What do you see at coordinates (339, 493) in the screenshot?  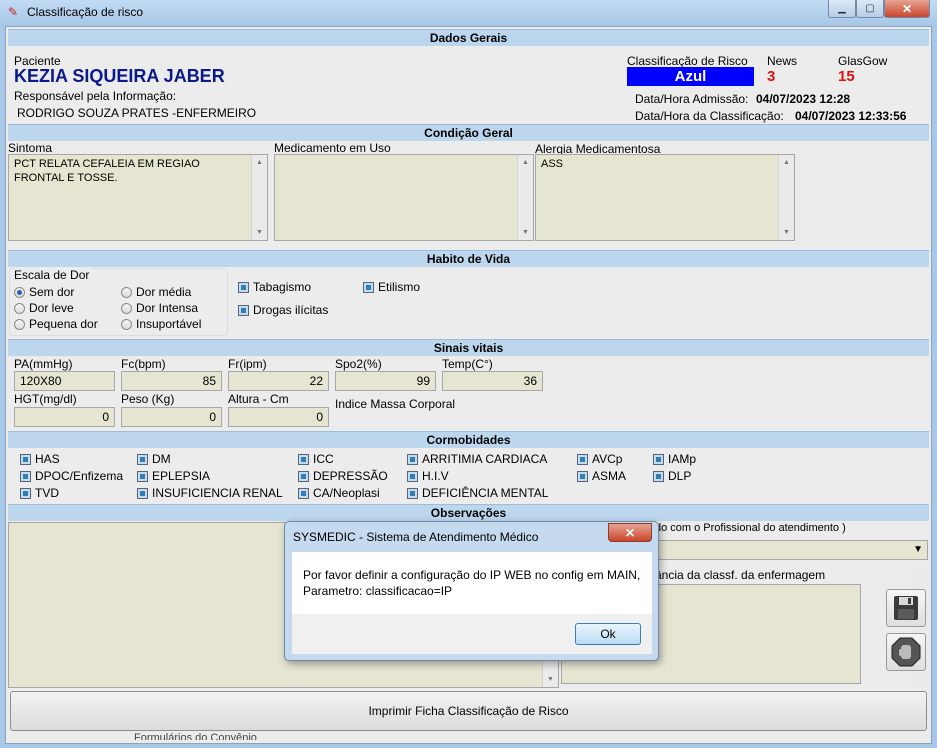 I see `checkbox-ca-neoplasi: CA/Neoplasi` at bounding box center [339, 493].